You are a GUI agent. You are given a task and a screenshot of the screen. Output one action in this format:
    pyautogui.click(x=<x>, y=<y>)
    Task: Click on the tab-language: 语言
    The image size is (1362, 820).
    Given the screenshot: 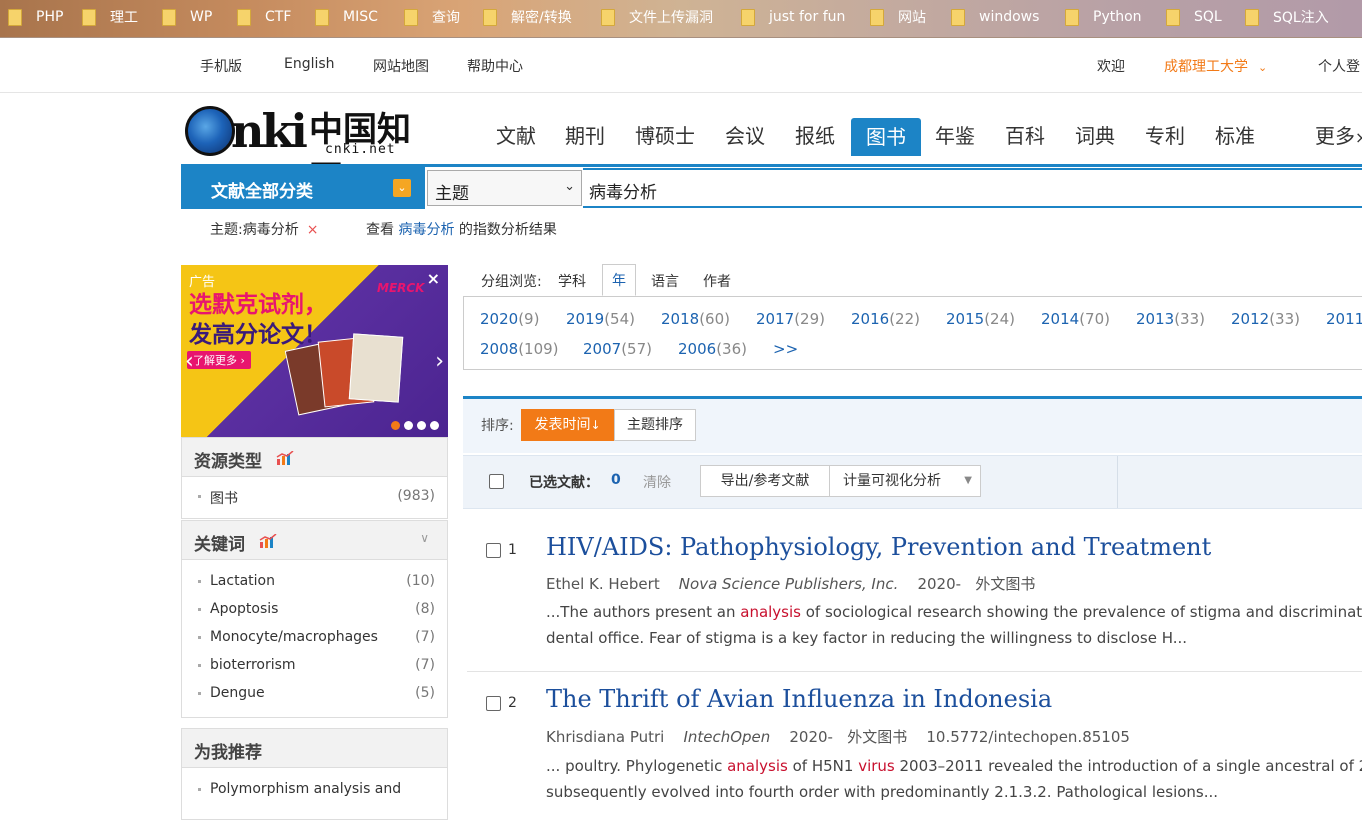 What is the action you would take?
    pyautogui.click(x=665, y=281)
    